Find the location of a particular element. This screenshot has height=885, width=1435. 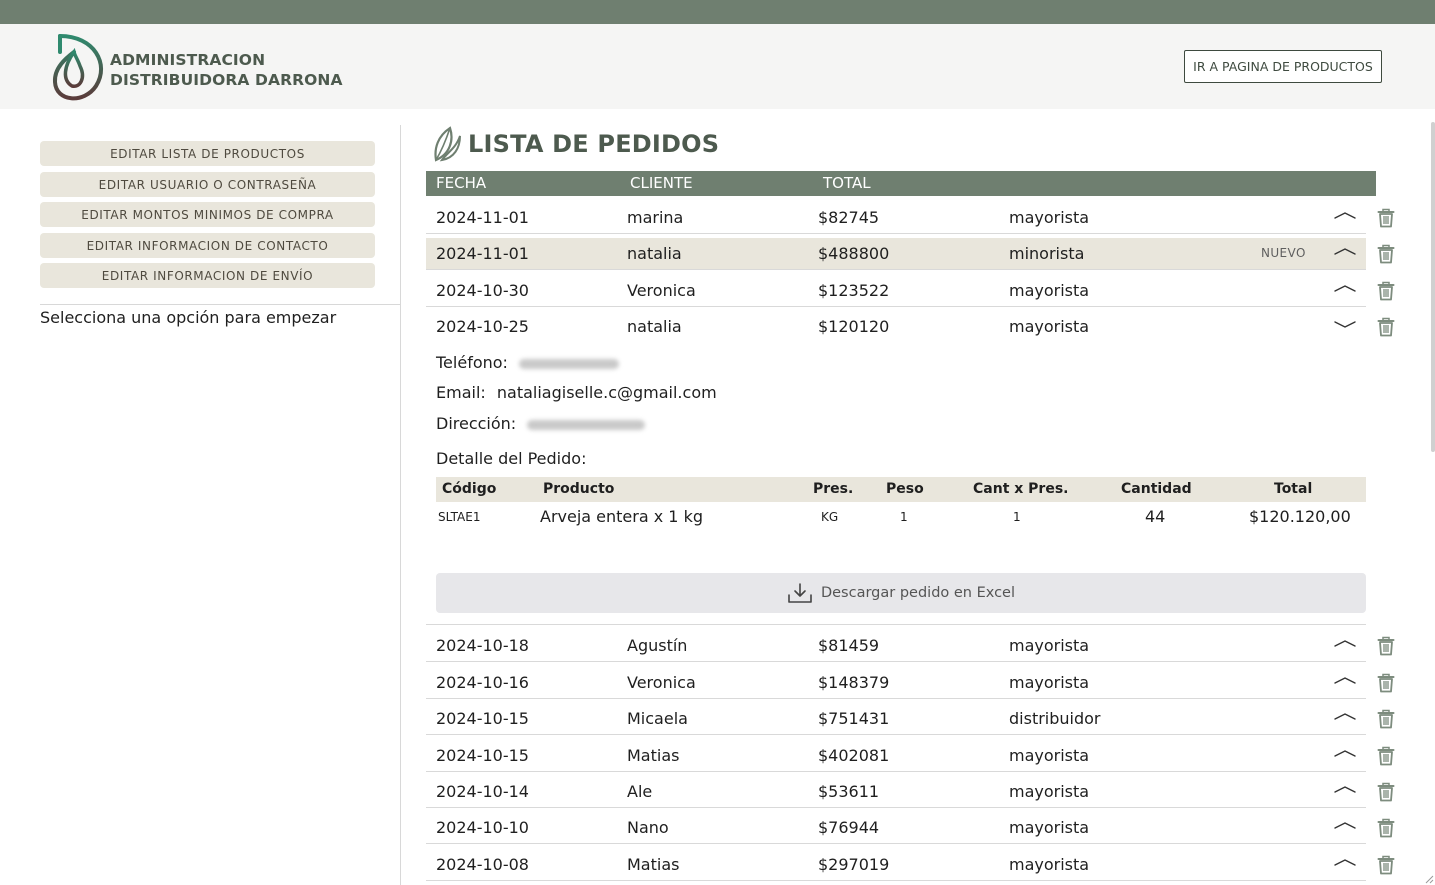

menu-edit-contact-button: EDITAR INFORMACION DE CONTACTO is located at coordinates (207, 245).